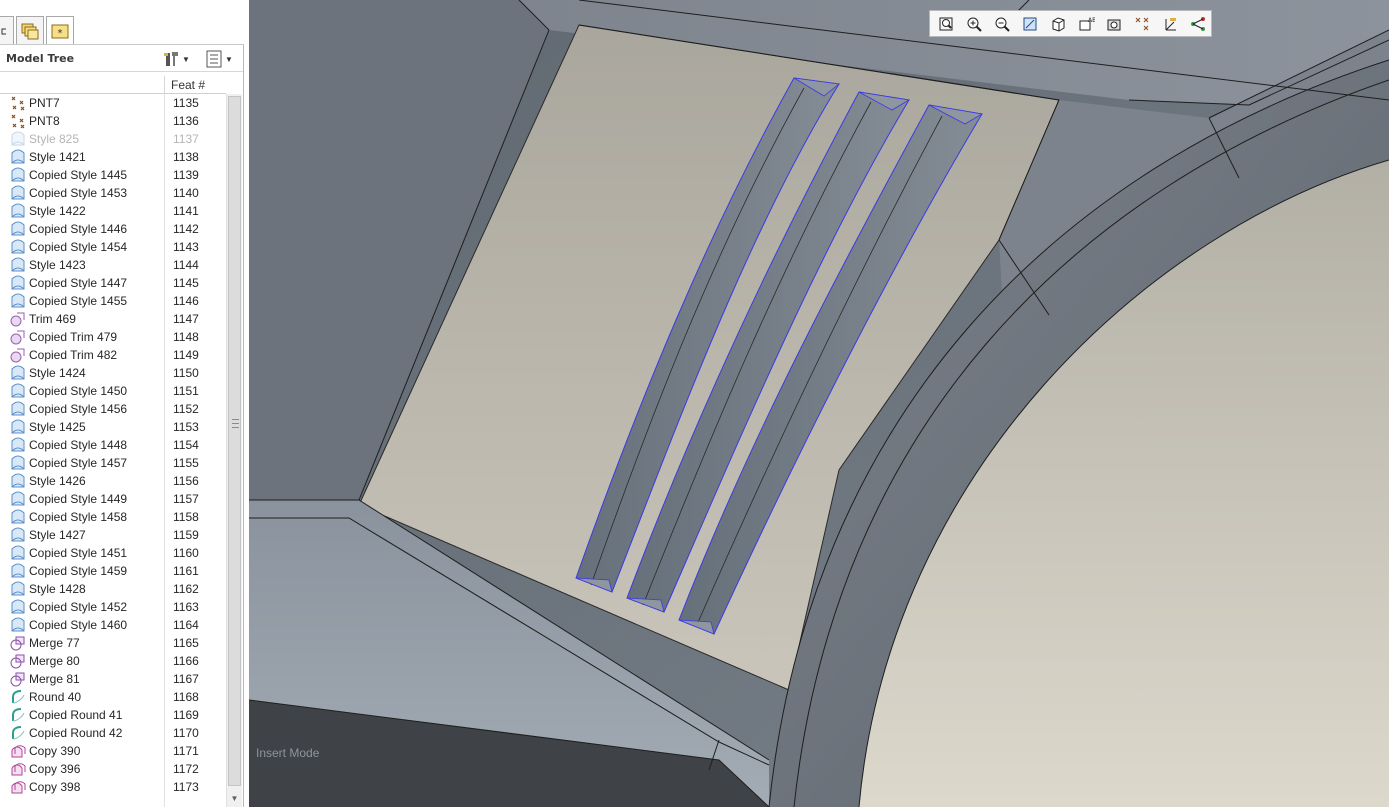 The width and height of the screenshot is (1389, 807). I want to click on tree-row: Style 1423 1144, so click(113, 265).